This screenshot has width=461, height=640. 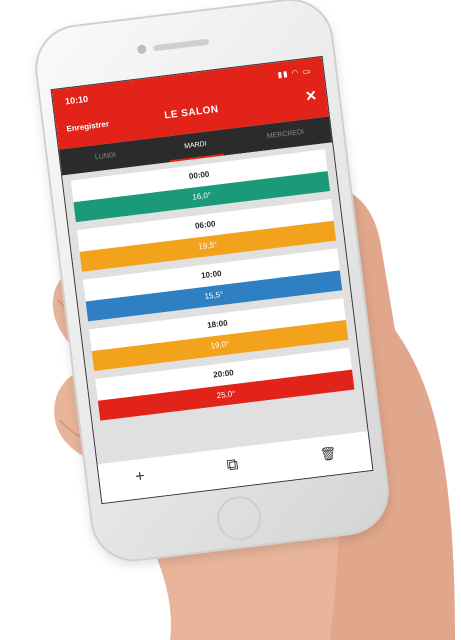 I want to click on status-icons: ▮▮ ◠ ▭, so click(x=294, y=73).